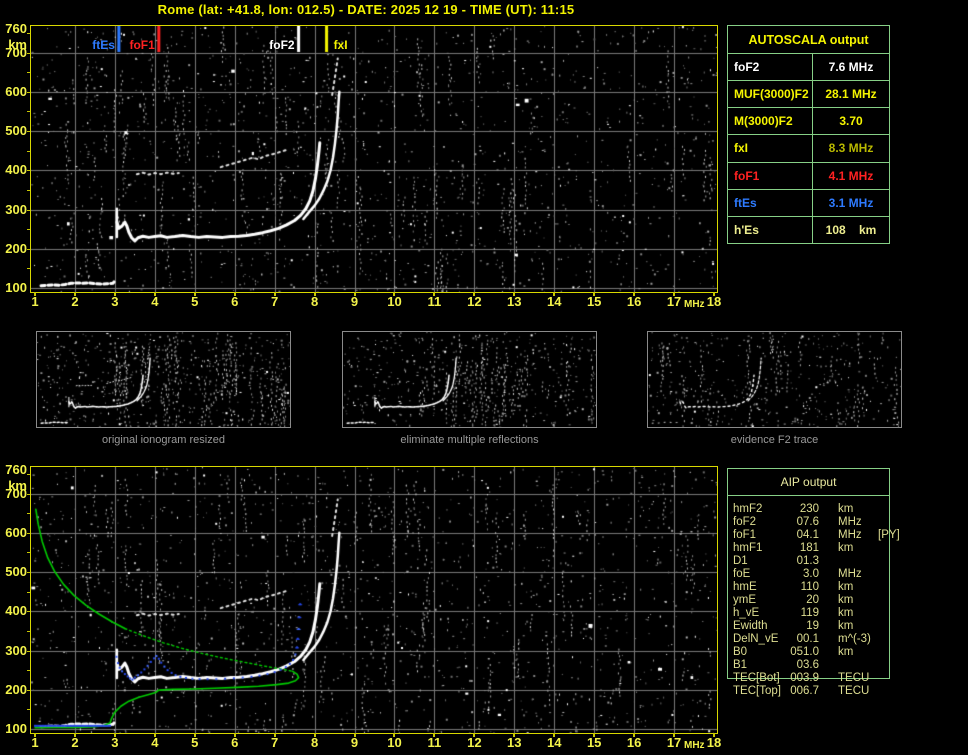 This screenshot has width=968, height=755. What do you see at coordinates (850, 521) in the screenshot?
I see `aip-unit: MHz` at bounding box center [850, 521].